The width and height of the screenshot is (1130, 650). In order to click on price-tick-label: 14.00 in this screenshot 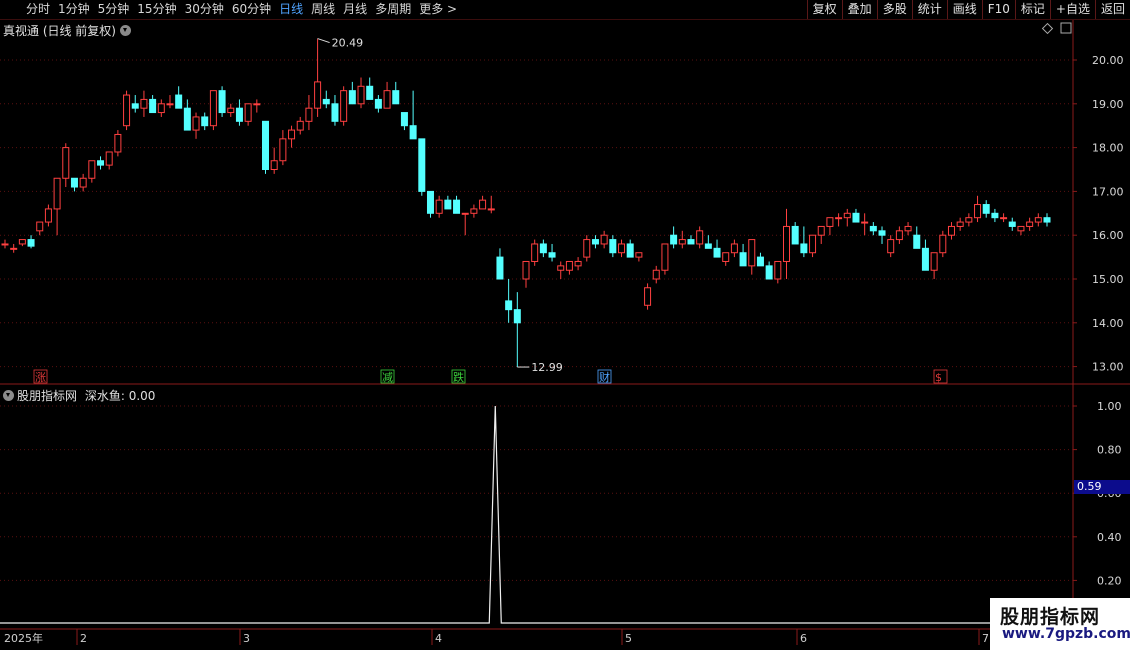, I will do `click(1108, 323)`.